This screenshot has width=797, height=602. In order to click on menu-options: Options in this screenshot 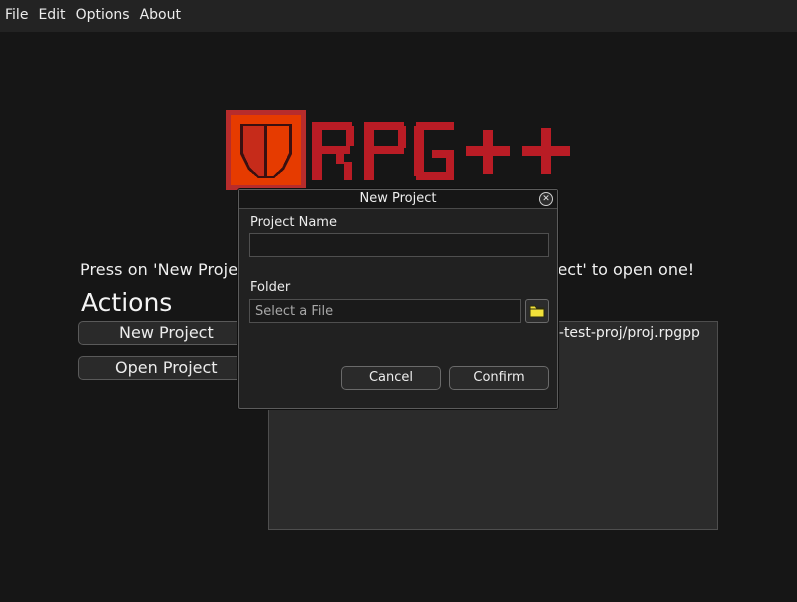, I will do `click(103, 16)`.